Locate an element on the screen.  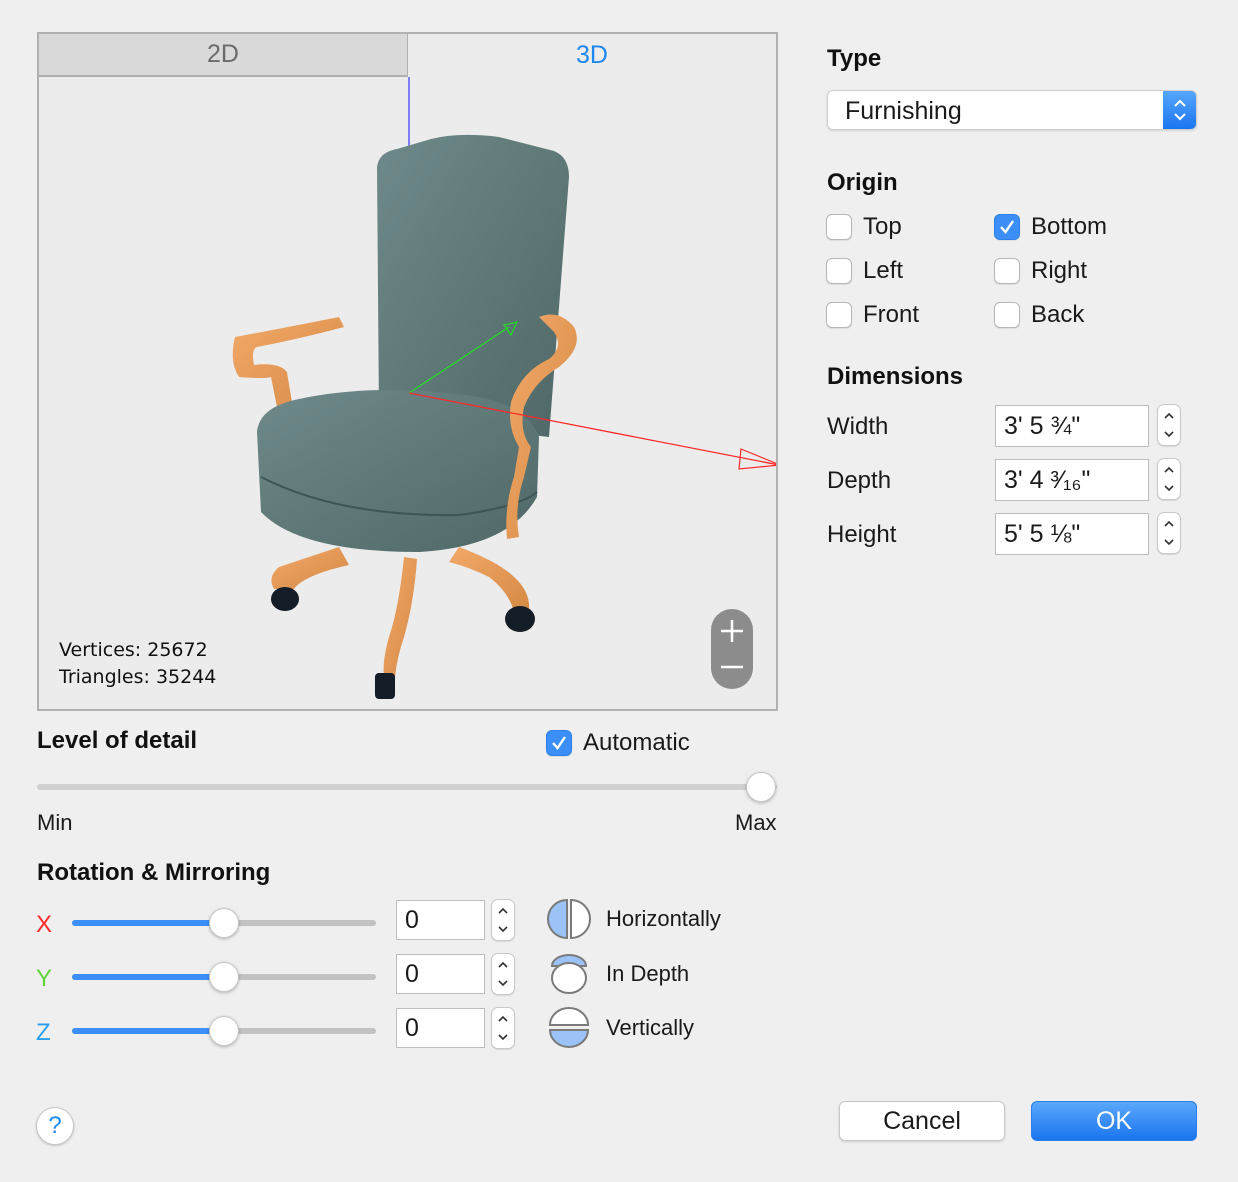
automatic-checkbox is located at coordinates (559, 743).